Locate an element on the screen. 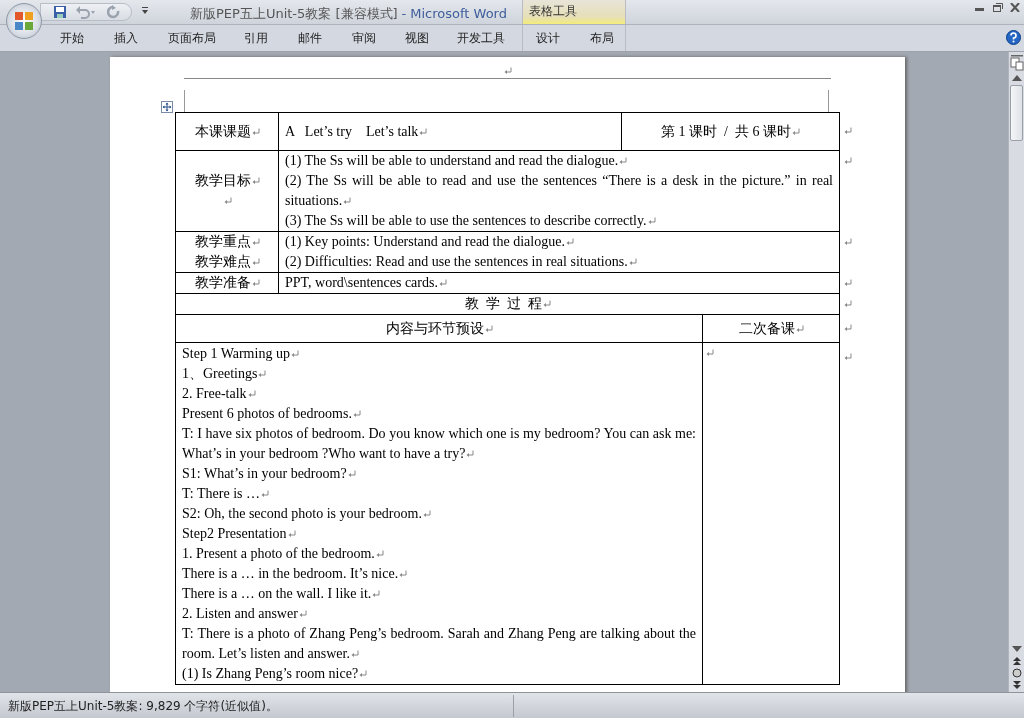 This screenshot has height=718, width=1024. table-text: 教学难点 is located at coordinates (222, 261).